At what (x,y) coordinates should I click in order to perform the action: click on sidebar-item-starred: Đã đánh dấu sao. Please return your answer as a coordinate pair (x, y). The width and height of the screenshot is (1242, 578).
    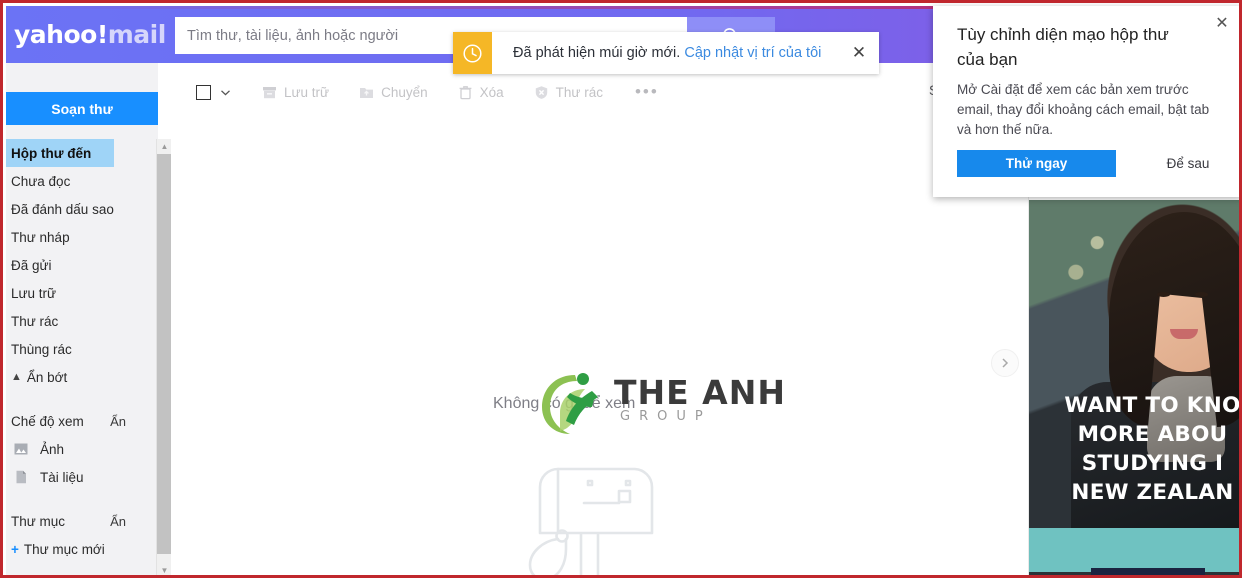
    Looking at the image, I should click on (82, 209).